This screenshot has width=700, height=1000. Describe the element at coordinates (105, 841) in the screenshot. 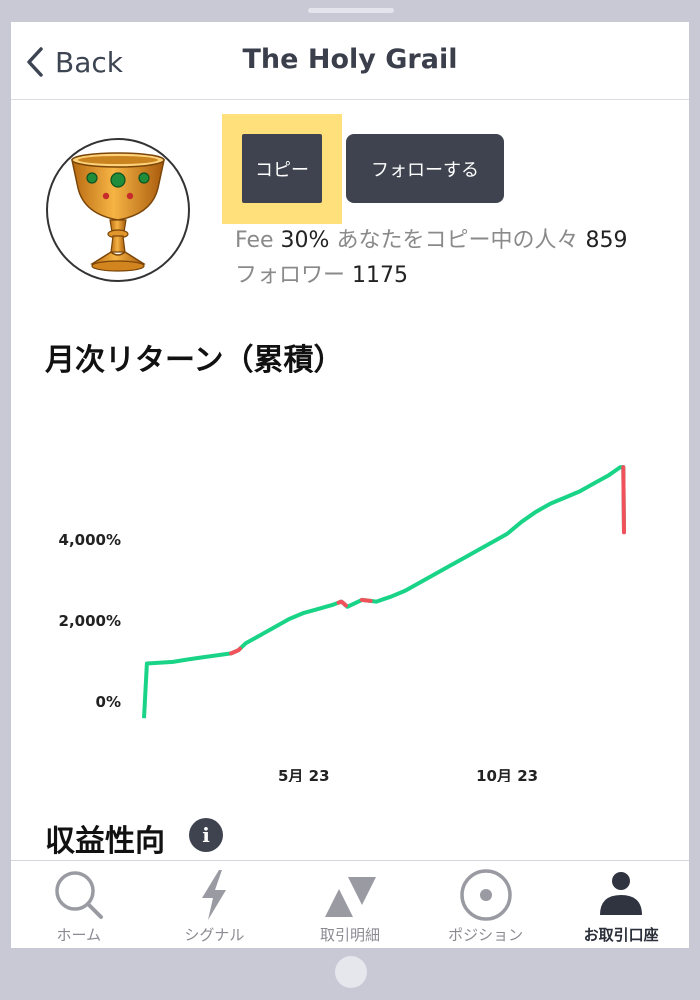

I see `strategy-section-title: 収益性向` at that location.